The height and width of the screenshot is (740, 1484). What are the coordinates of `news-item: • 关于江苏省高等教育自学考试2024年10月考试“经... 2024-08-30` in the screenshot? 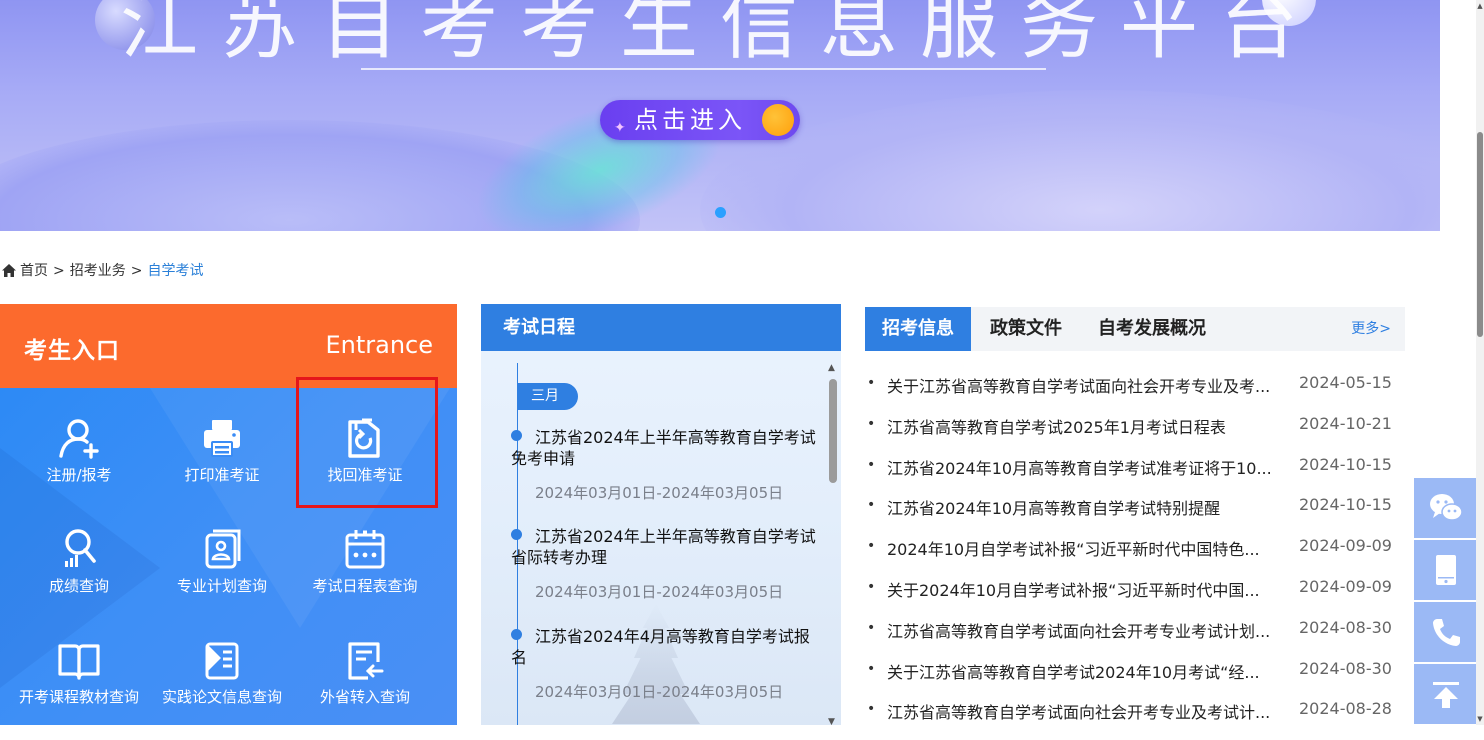 It's located at (1135, 679).